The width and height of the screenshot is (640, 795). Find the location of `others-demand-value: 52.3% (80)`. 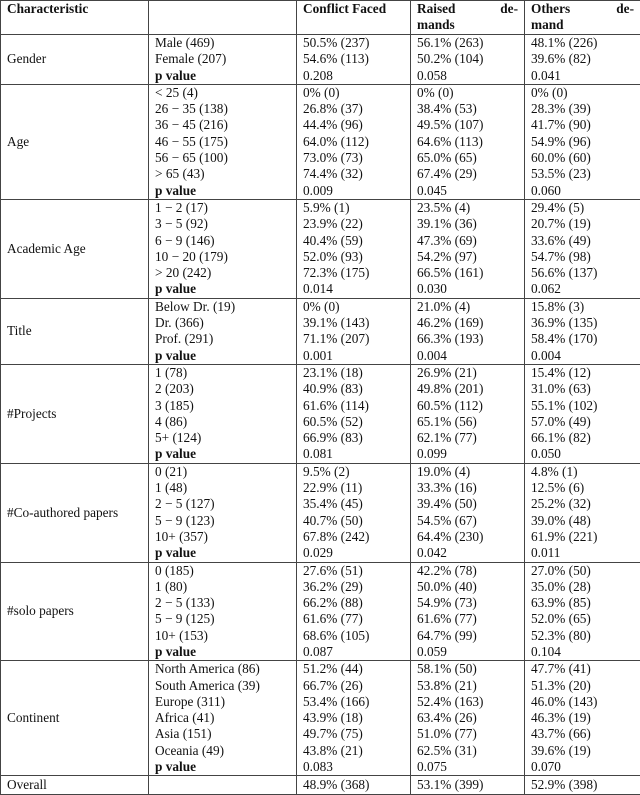

others-demand-value: 52.3% (80) is located at coordinates (582, 636).